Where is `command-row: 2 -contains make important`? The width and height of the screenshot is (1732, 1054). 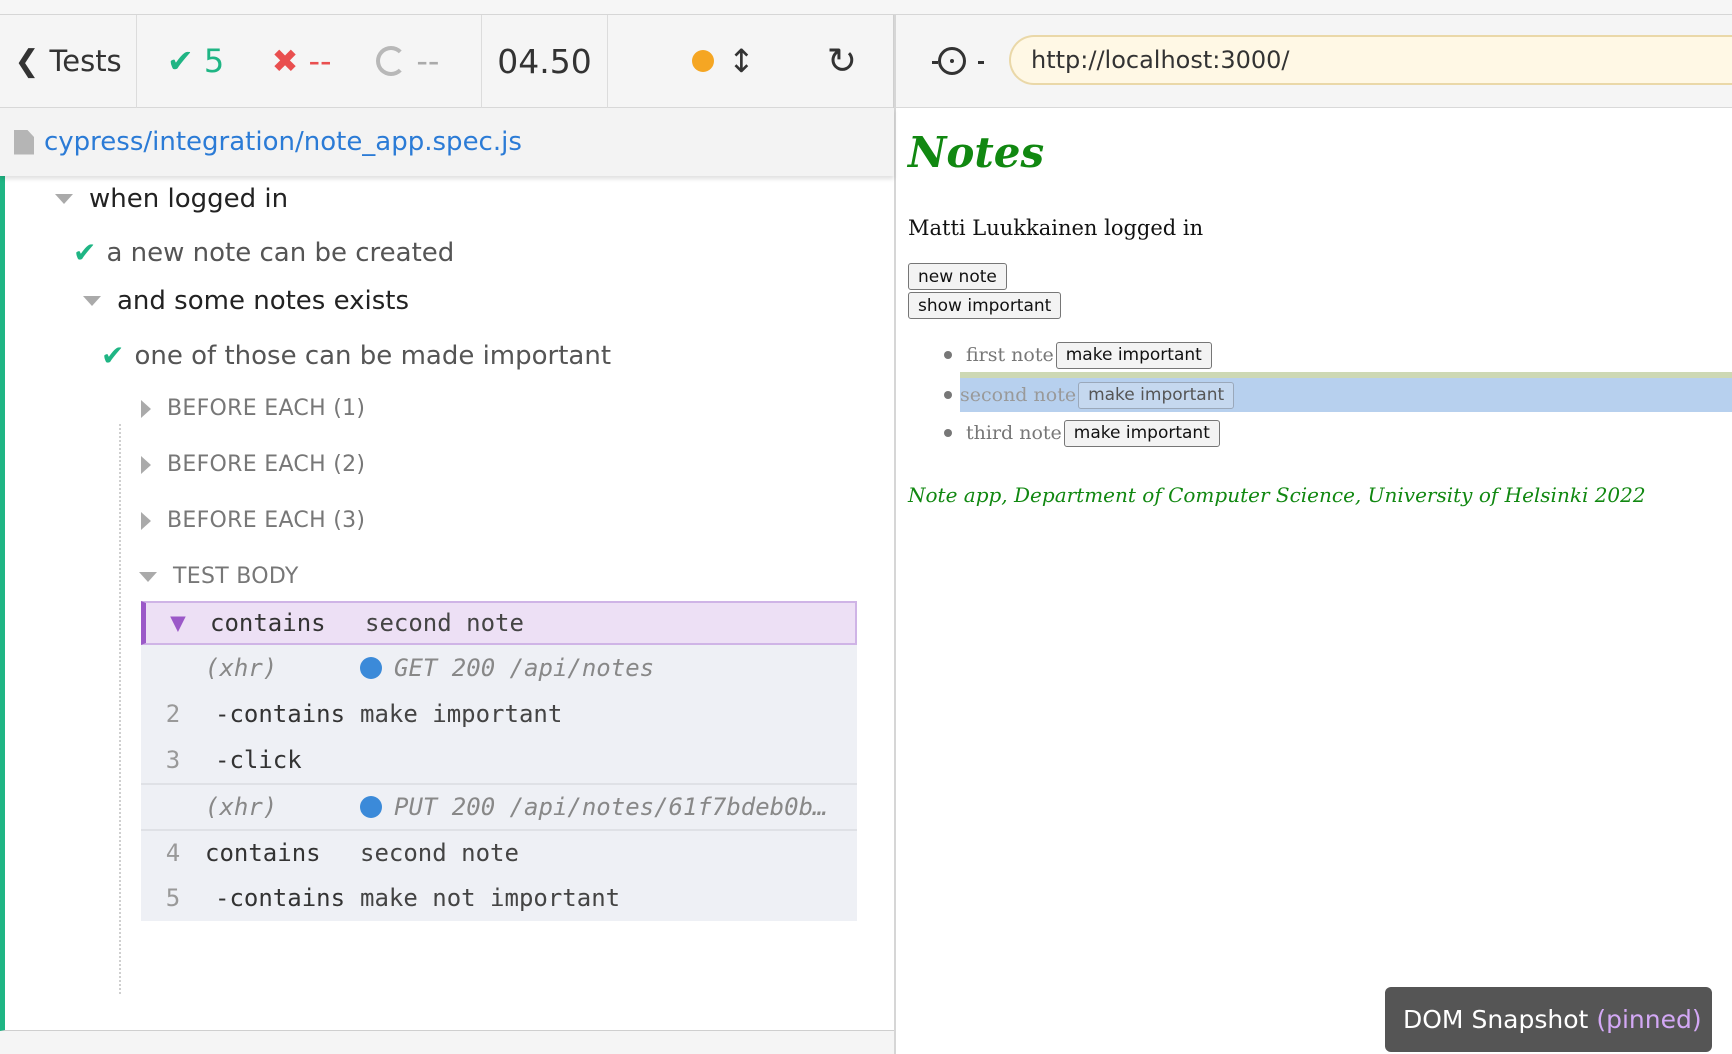 command-row: 2 -contains make important is located at coordinates (499, 714).